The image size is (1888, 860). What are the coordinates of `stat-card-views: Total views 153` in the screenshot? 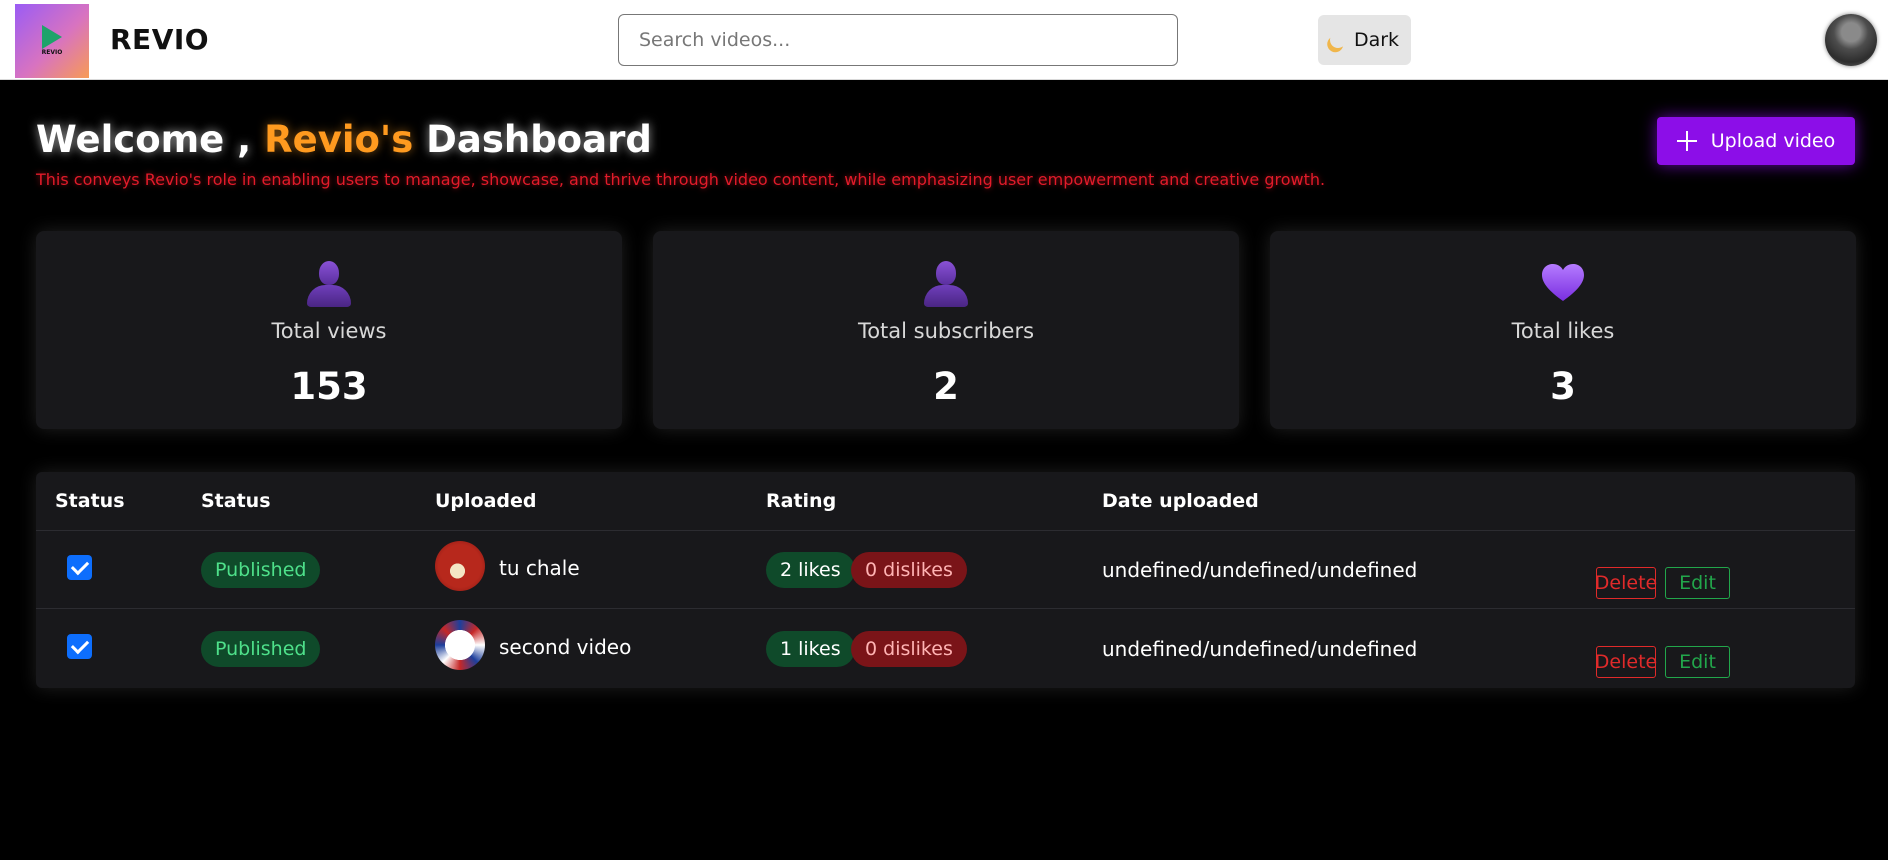 It's located at (329, 330).